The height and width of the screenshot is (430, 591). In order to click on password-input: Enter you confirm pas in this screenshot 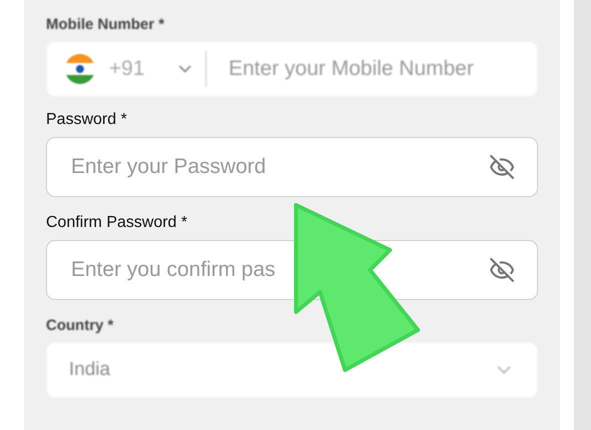, I will do `click(279, 270)`.